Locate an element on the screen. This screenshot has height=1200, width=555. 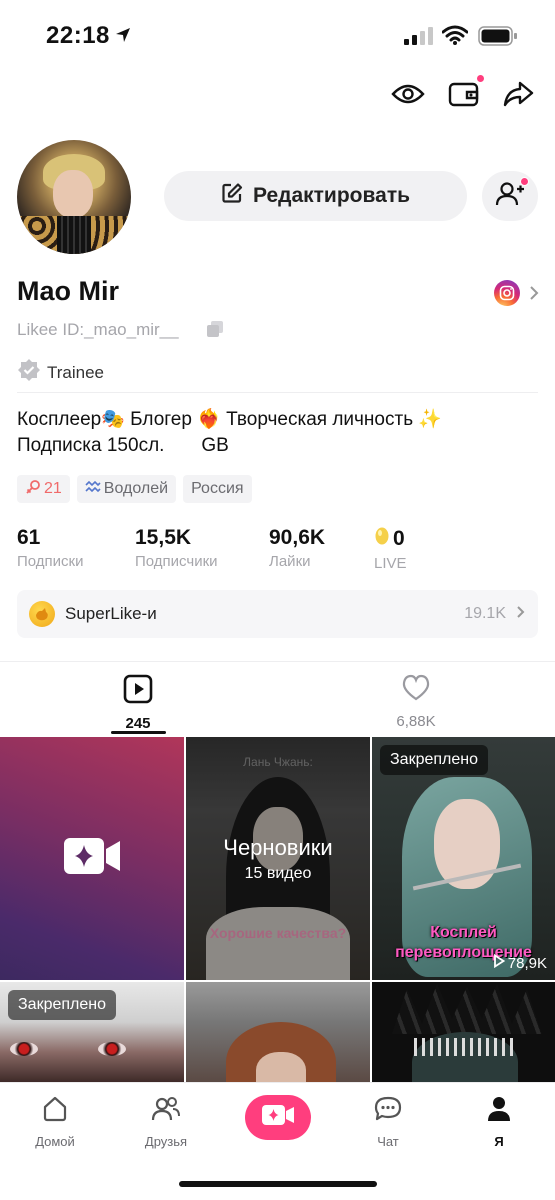
aquarius-icon is located at coordinates (93, 489).